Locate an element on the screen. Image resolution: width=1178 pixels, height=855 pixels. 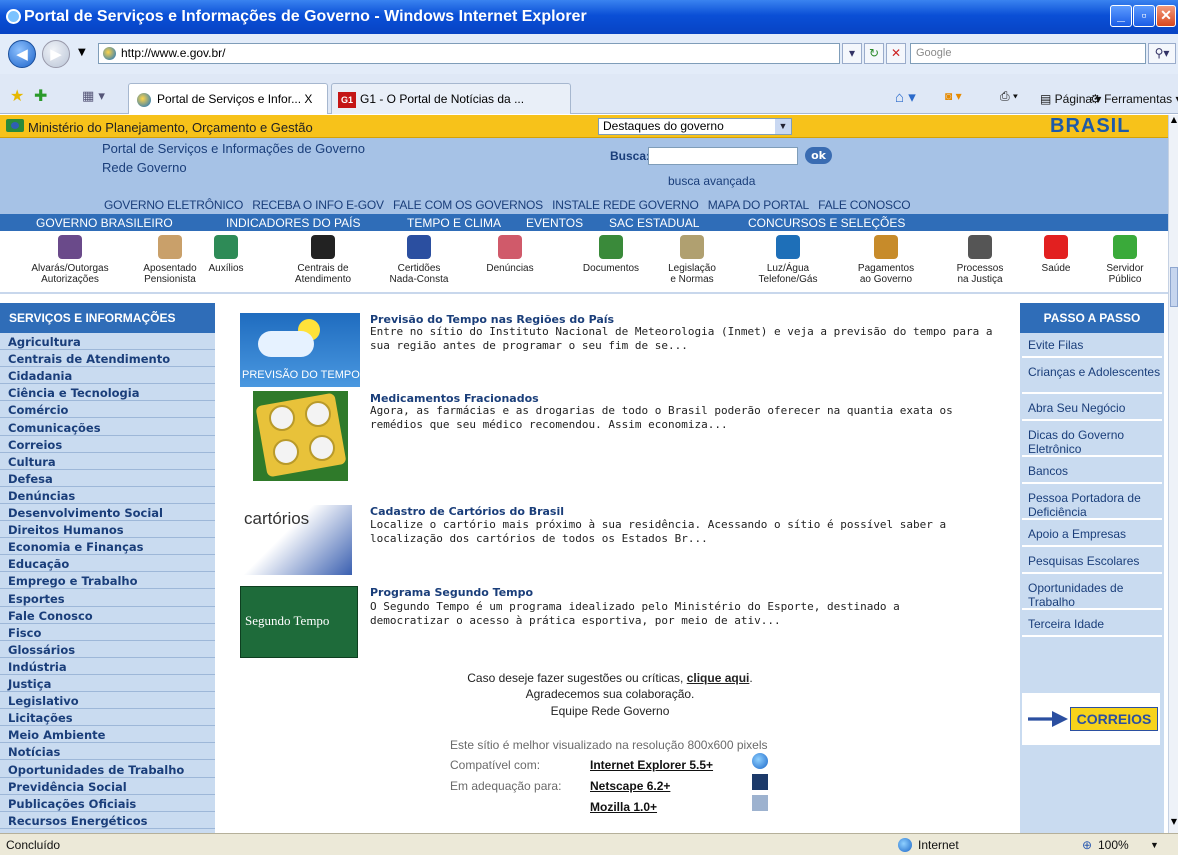
link-governo-eletronico: GOVERNO ELETRÔNICO is located at coordinates (173, 205).